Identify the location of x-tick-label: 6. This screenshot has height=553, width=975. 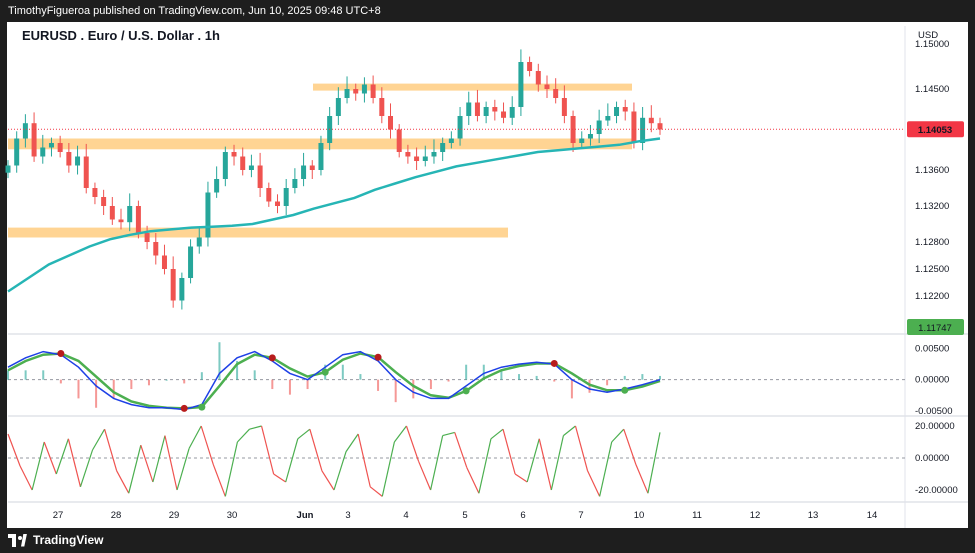
(522, 515).